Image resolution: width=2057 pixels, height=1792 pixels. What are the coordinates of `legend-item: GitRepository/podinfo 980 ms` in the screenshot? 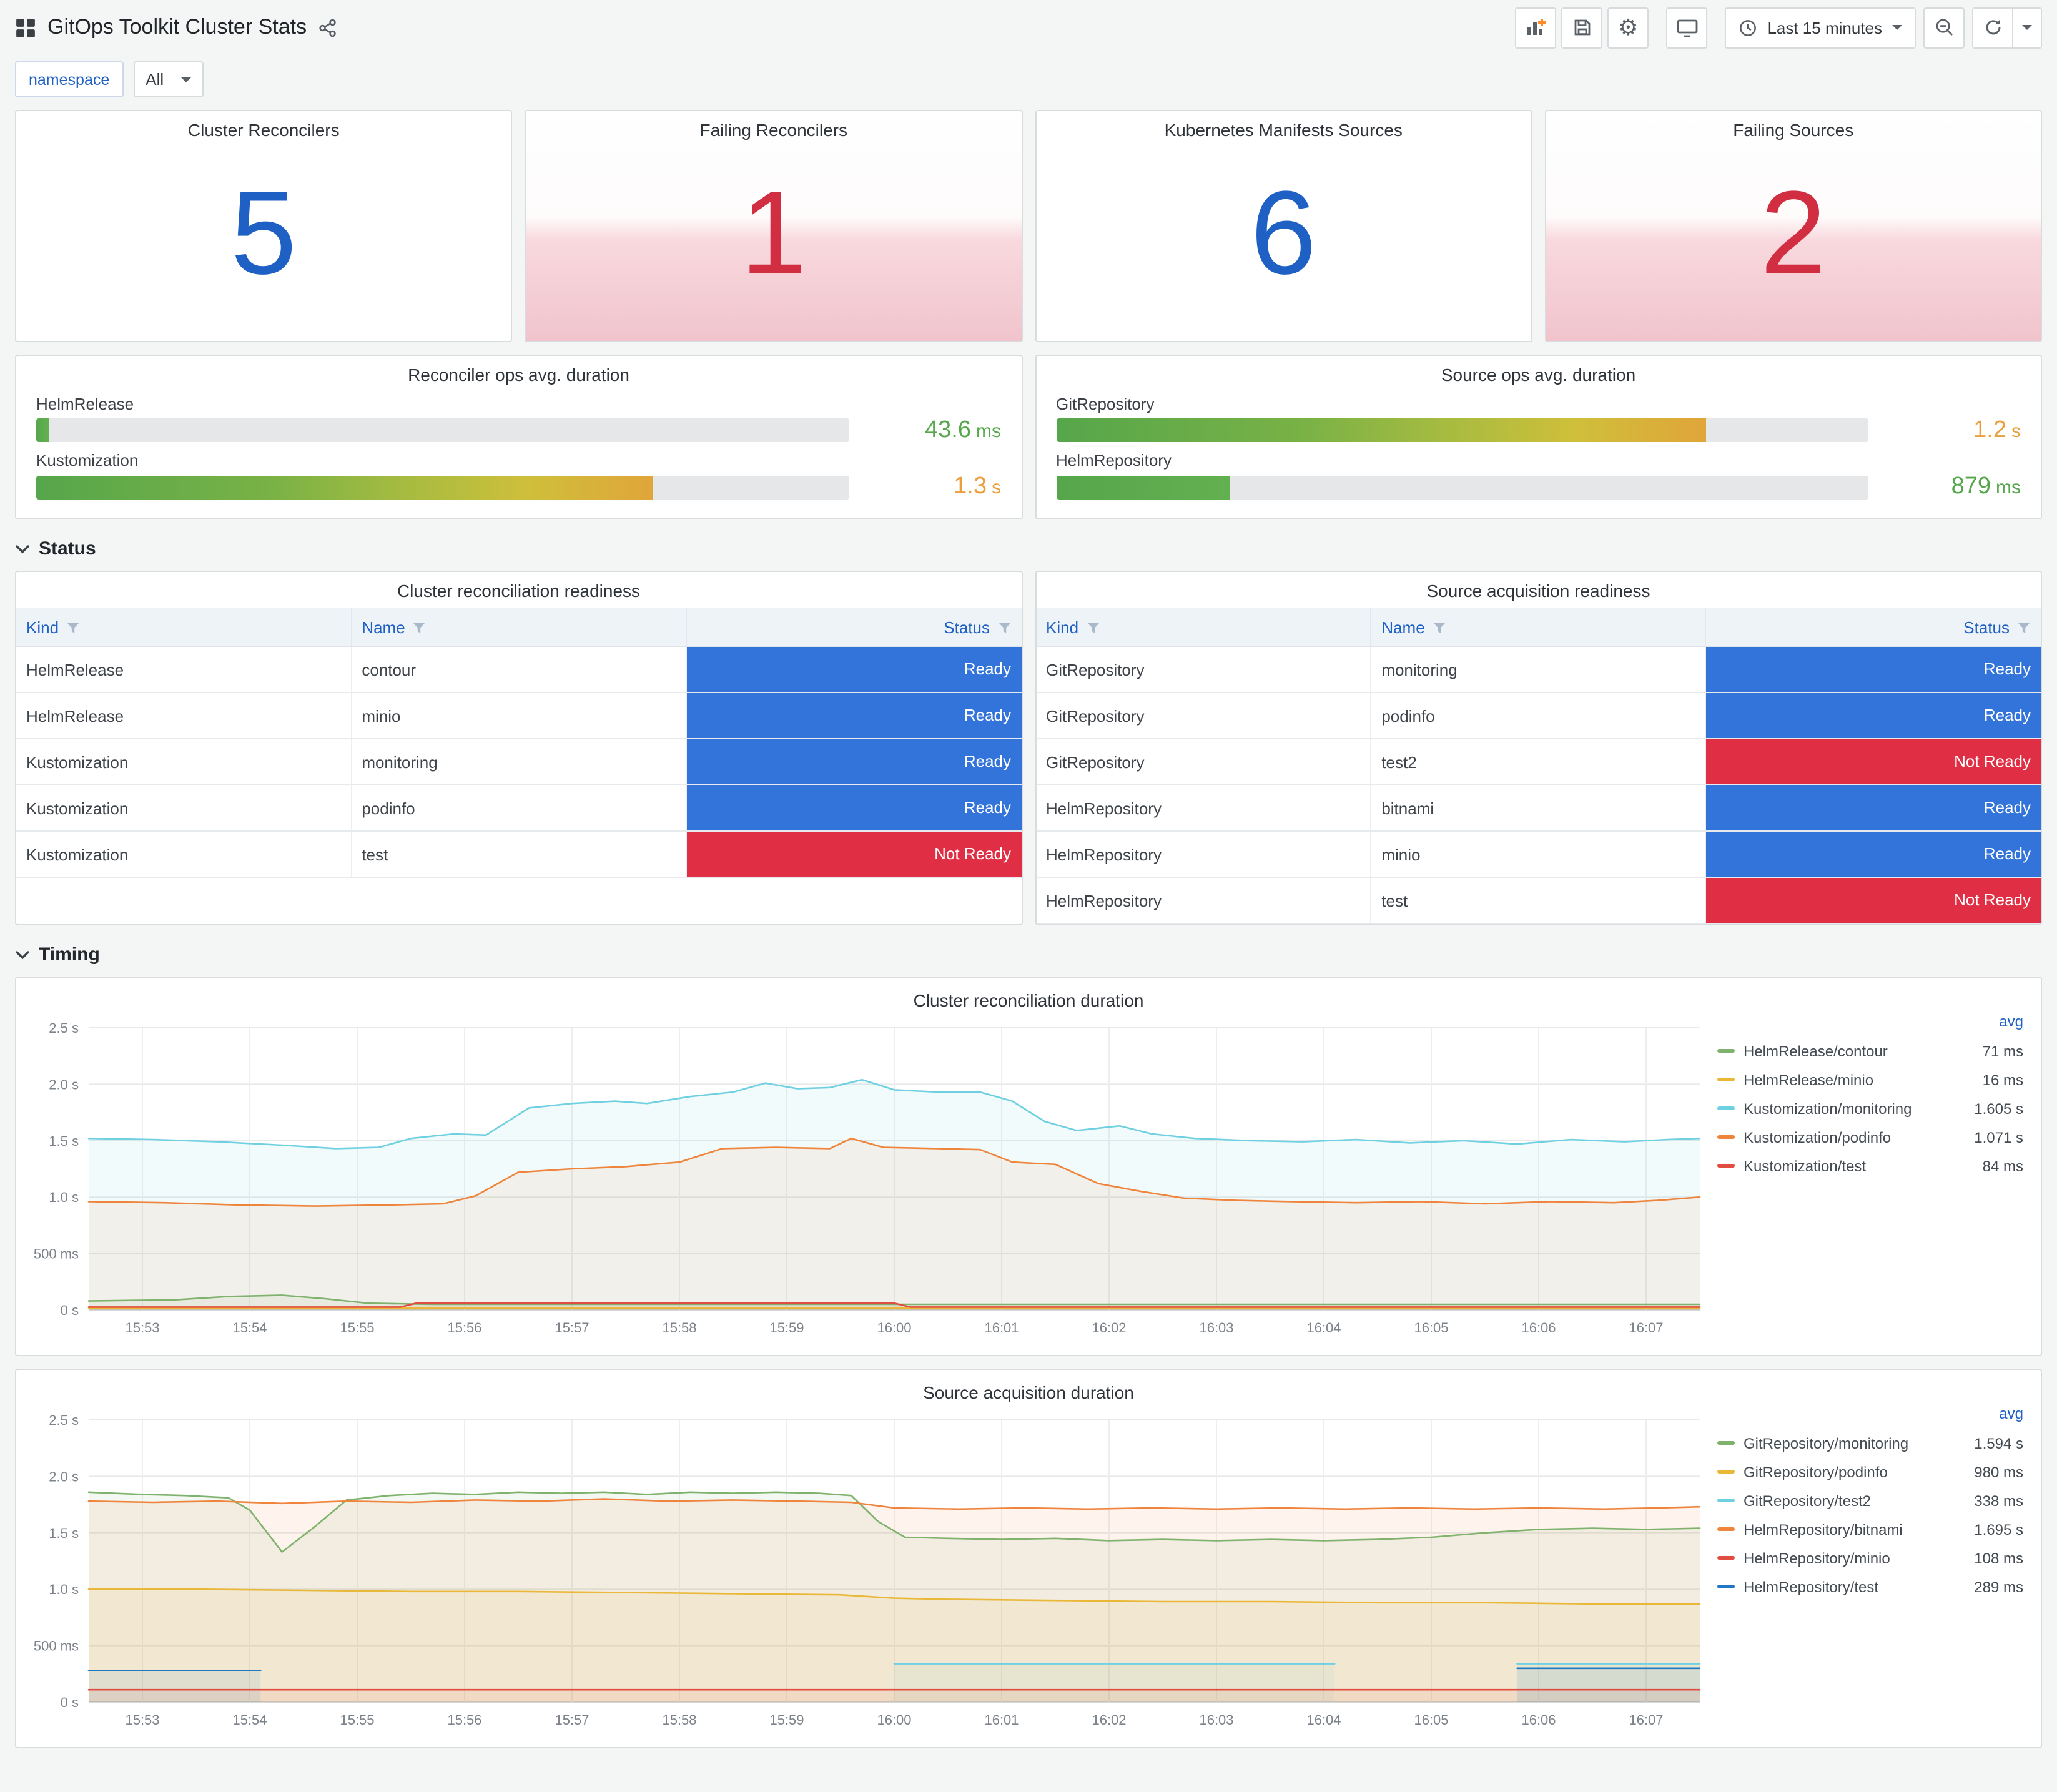 It's located at (1870, 1471).